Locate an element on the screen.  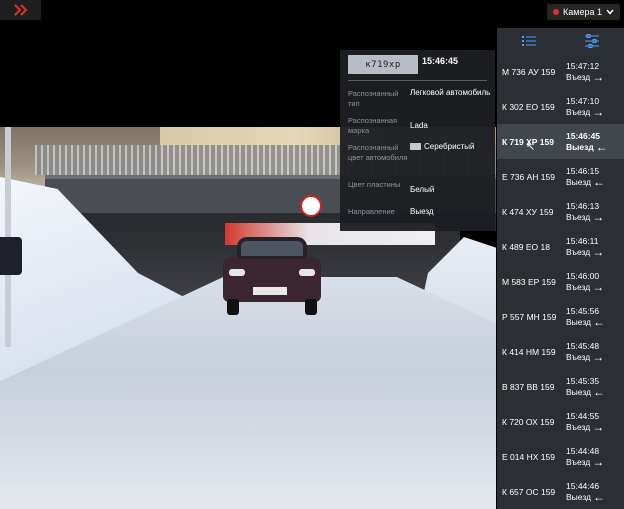
event-row: К 489 ЕО 18 15:46:11 Въезд → is located at coordinates (560, 246).